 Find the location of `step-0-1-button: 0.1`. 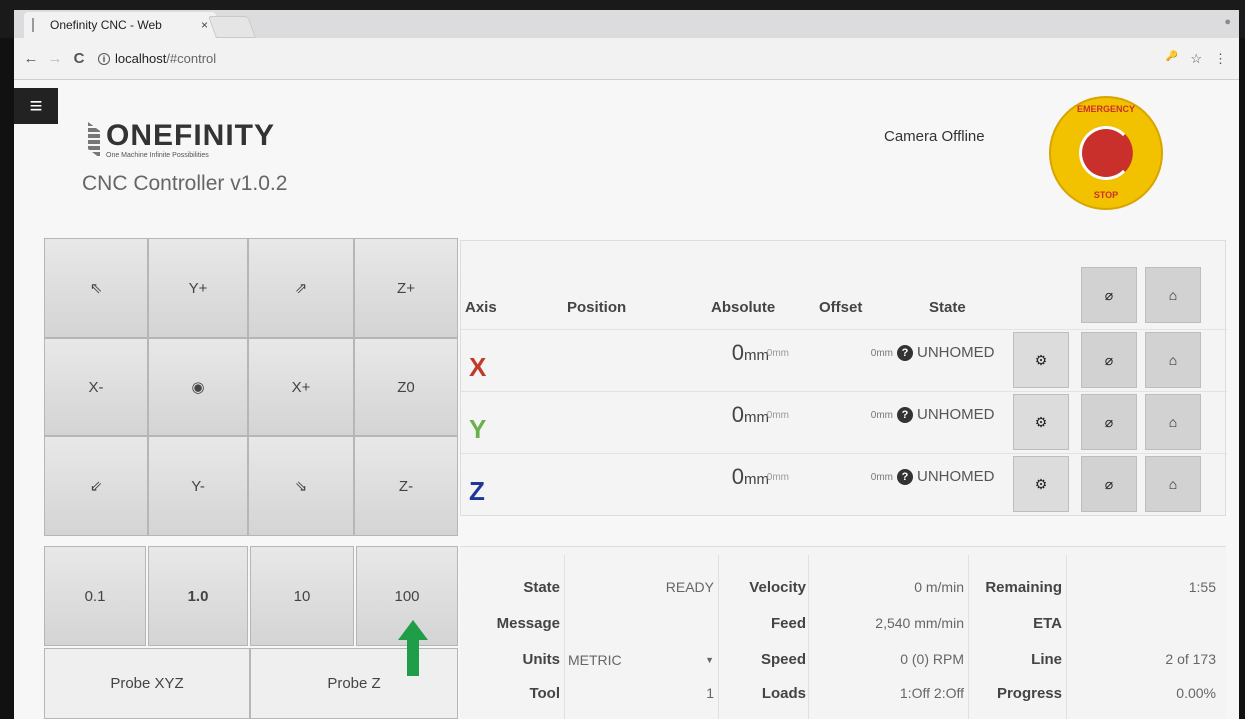

step-0-1-button: 0.1 is located at coordinates (95, 596).